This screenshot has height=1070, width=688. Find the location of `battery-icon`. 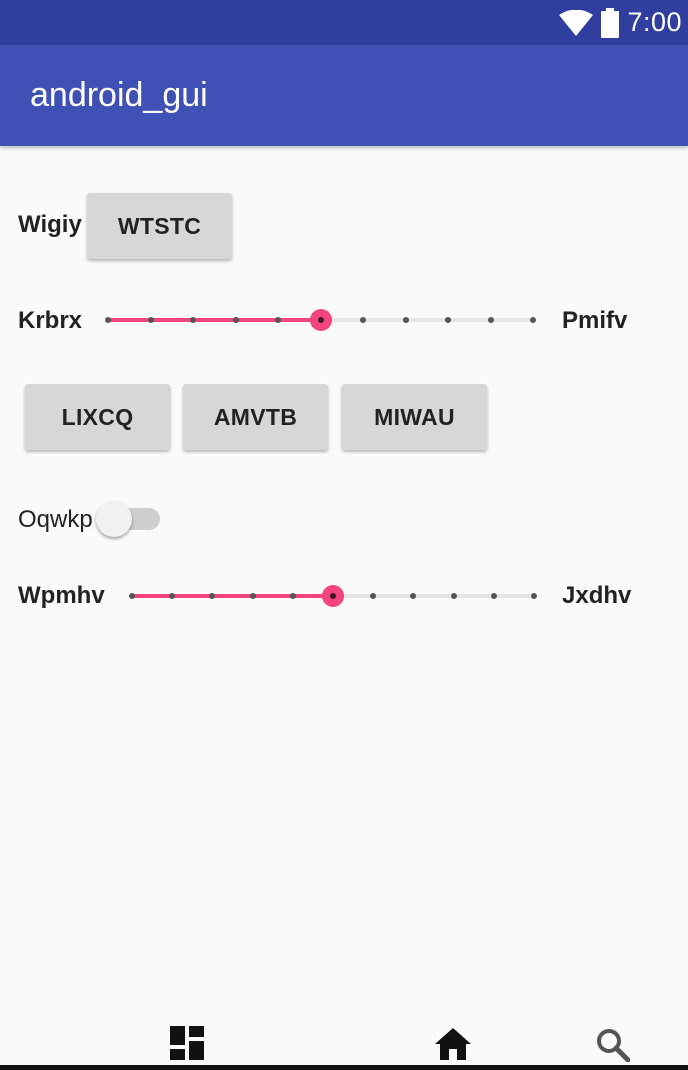

battery-icon is located at coordinates (610, 22).